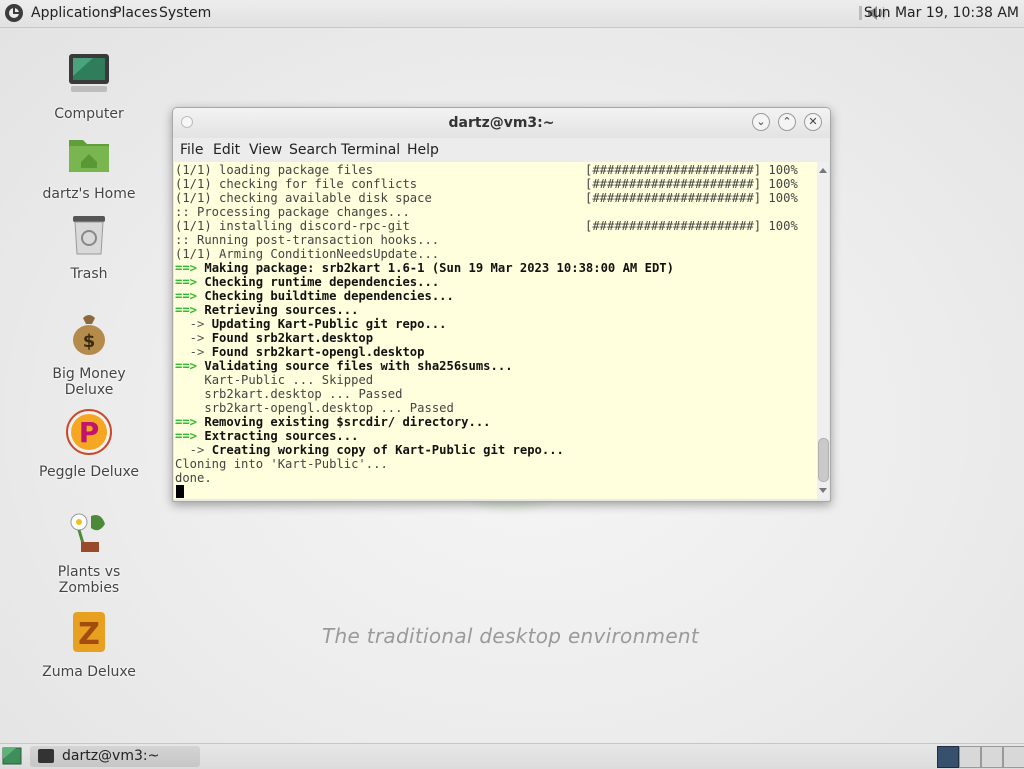 The width and height of the screenshot is (1024, 769). I want to click on line-text: (1/1) installing discord-rpc-git, so click(292, 226).